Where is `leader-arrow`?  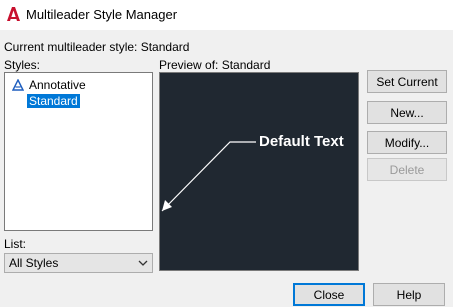 leader-arrow is located at coordinates (208, 176).